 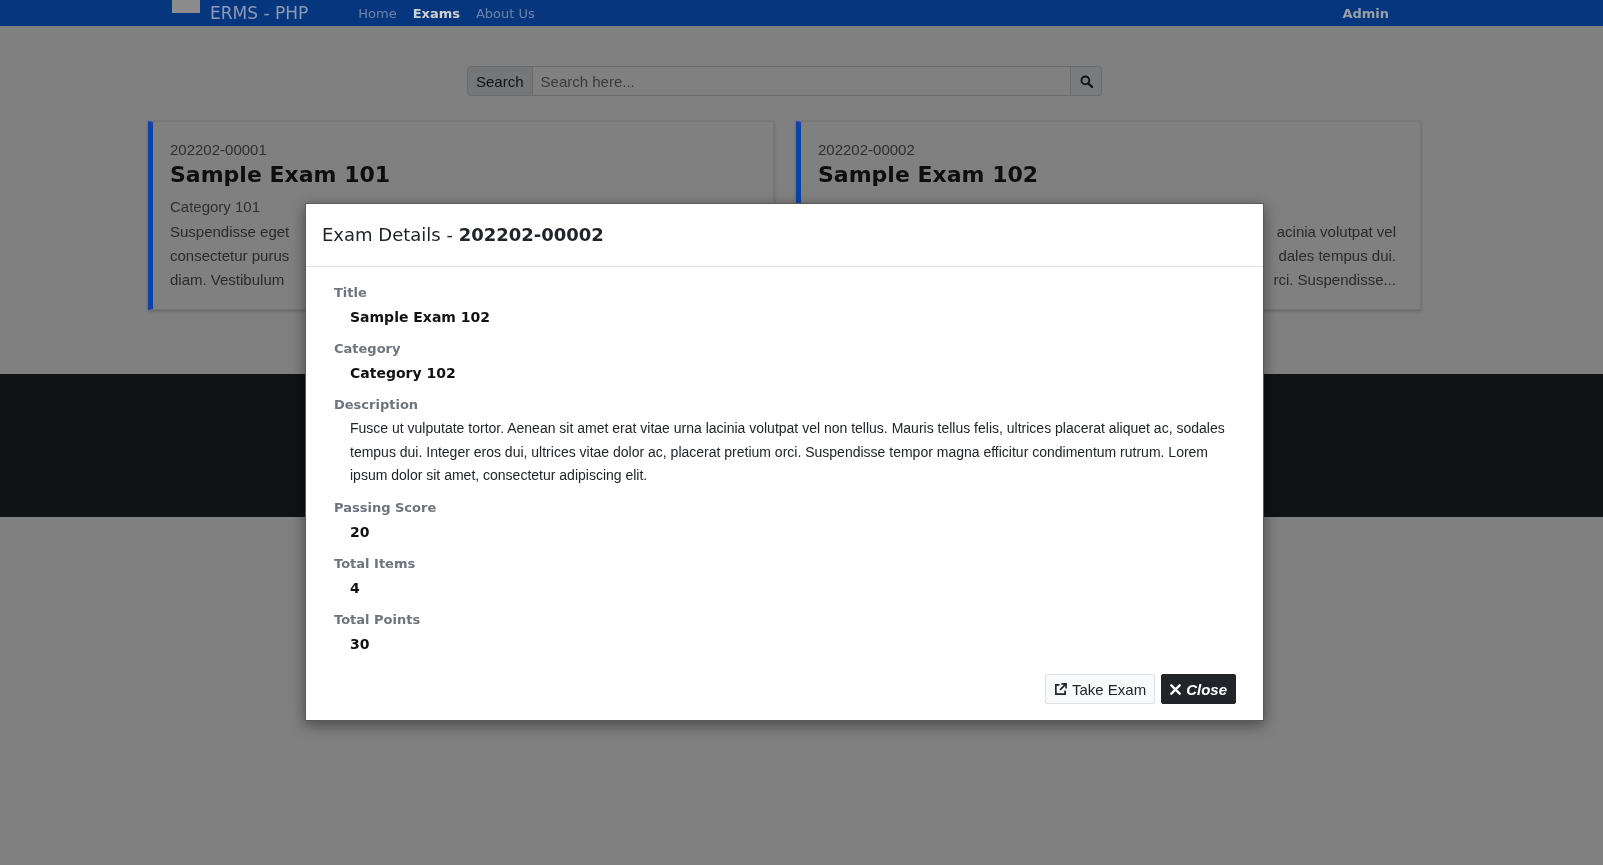 What do you see at coordinates (420, 317) in the screenshot?
I see `field-value: Sample Exam 102` at bounding box center [420, 317].